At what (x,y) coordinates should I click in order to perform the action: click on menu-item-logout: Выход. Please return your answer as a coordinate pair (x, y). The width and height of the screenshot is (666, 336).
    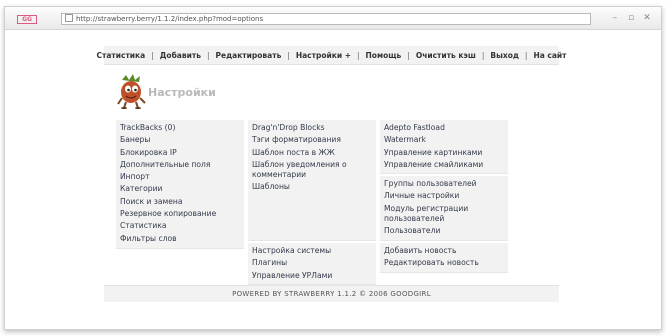
    Looking at the image, I should click on (504, 55).